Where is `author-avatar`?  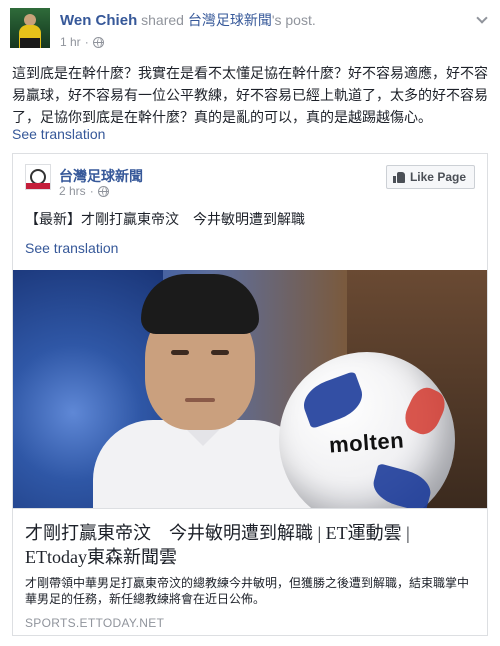 author-avatar is located at coordinates (30, 28).